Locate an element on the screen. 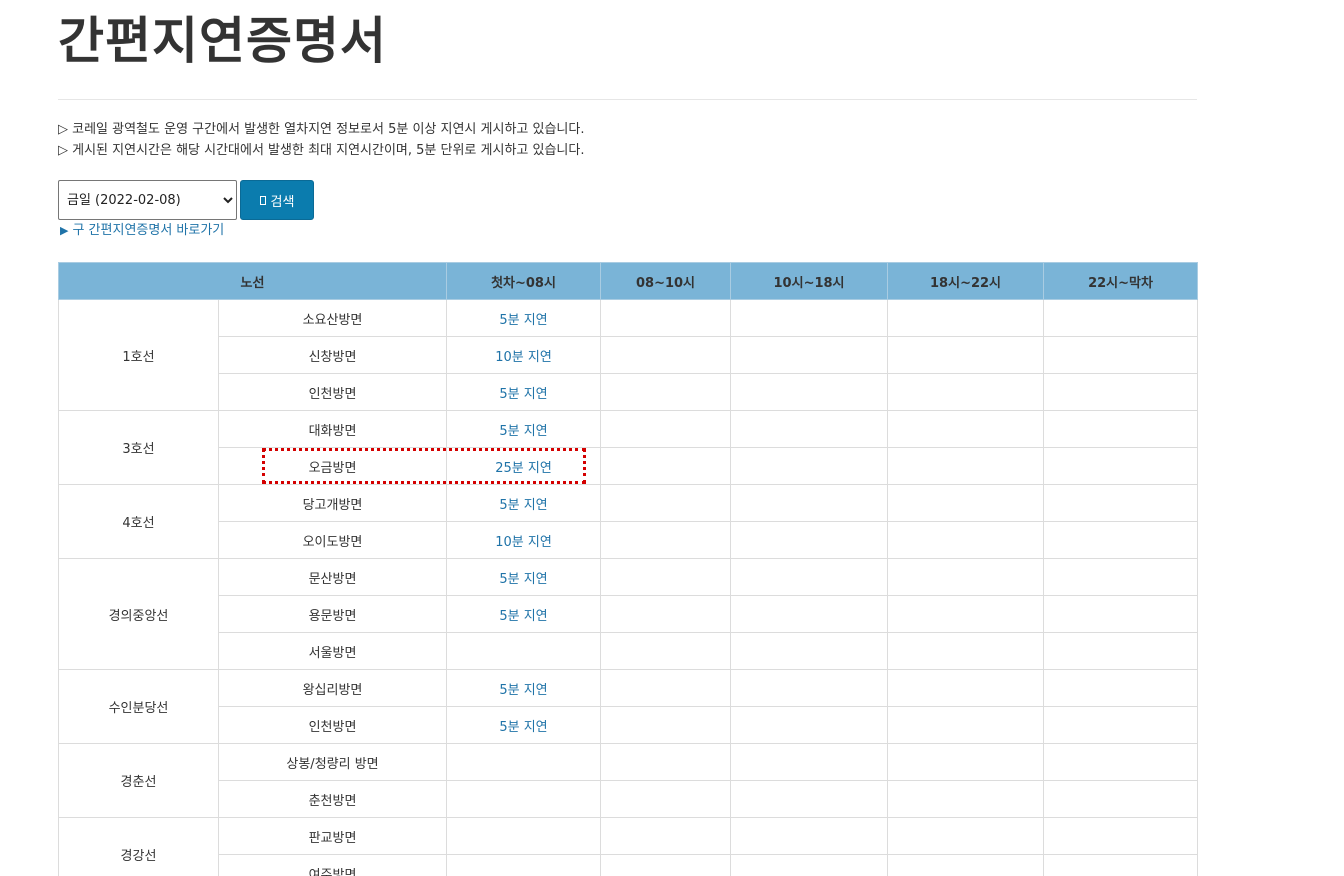  direction-cell: 오금방면 is located at coordinates (332, 466).